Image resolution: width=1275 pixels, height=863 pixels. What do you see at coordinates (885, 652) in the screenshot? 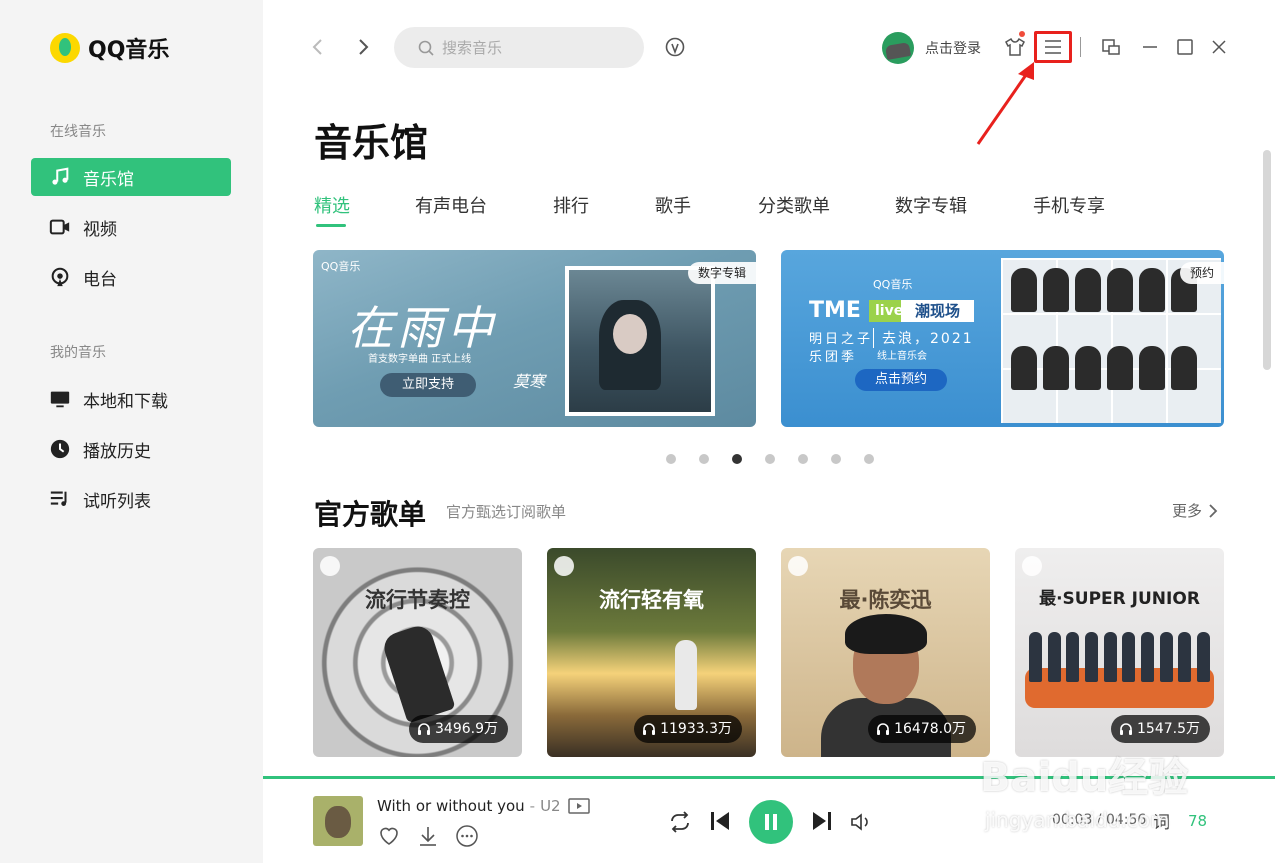
I see `playlist-card: 最·陈奕迅 16478.0万` at bounding box center [885, 652].